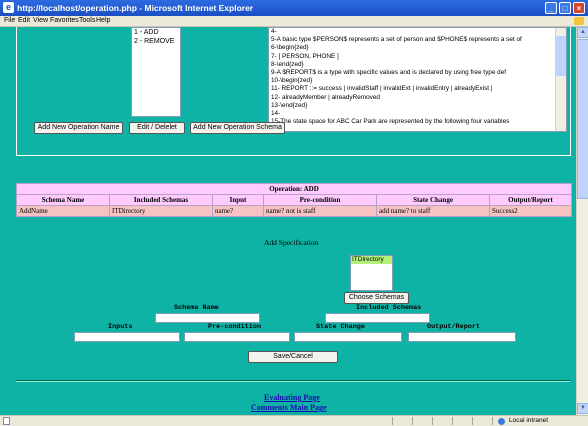 The width and height of the screenshot is (588, 426). What do you see at coordinates (433, 211) in the screenshot?
I see `table-cell: add name? to staff` at bounding box center [433, 211].